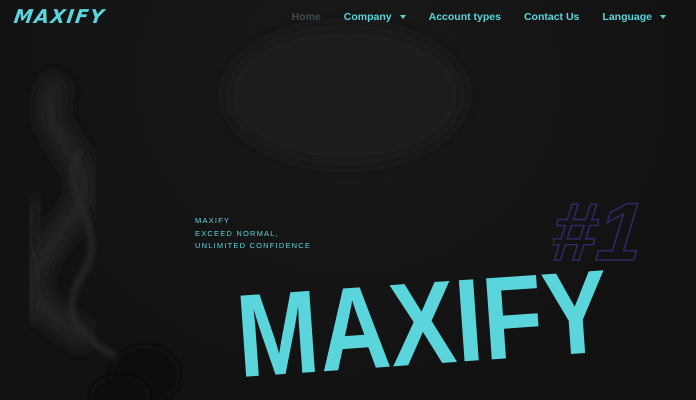 This screenshot has height=400, width=696. I want to click on nav-item-label: Contact Us, so click(551, 17).